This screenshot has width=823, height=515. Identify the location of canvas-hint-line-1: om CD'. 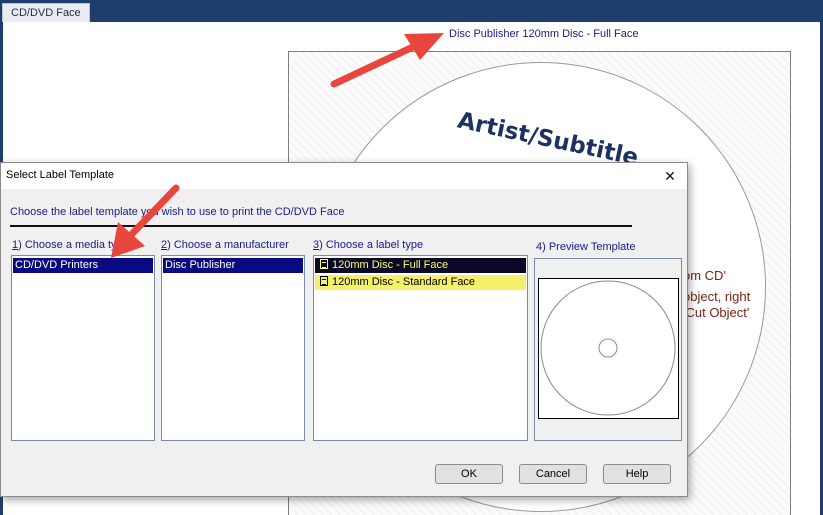
(704, 275).